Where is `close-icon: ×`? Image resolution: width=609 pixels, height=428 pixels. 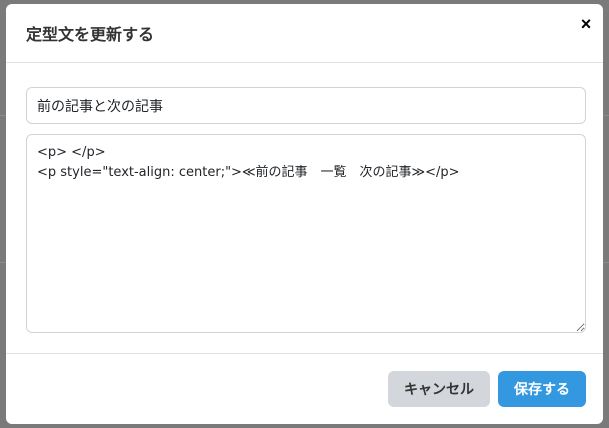 close-icon: × is located at coordinates (586, 24).